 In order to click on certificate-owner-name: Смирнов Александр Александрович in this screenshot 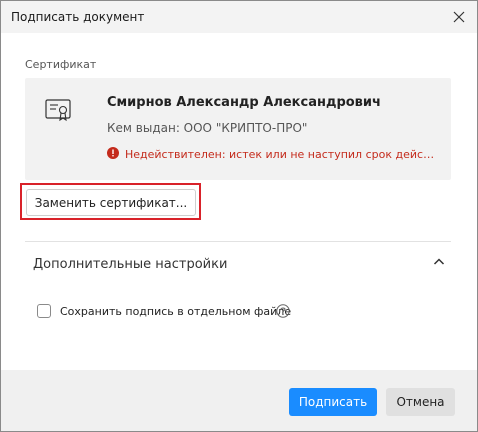, I will do `click(244, 102)`.